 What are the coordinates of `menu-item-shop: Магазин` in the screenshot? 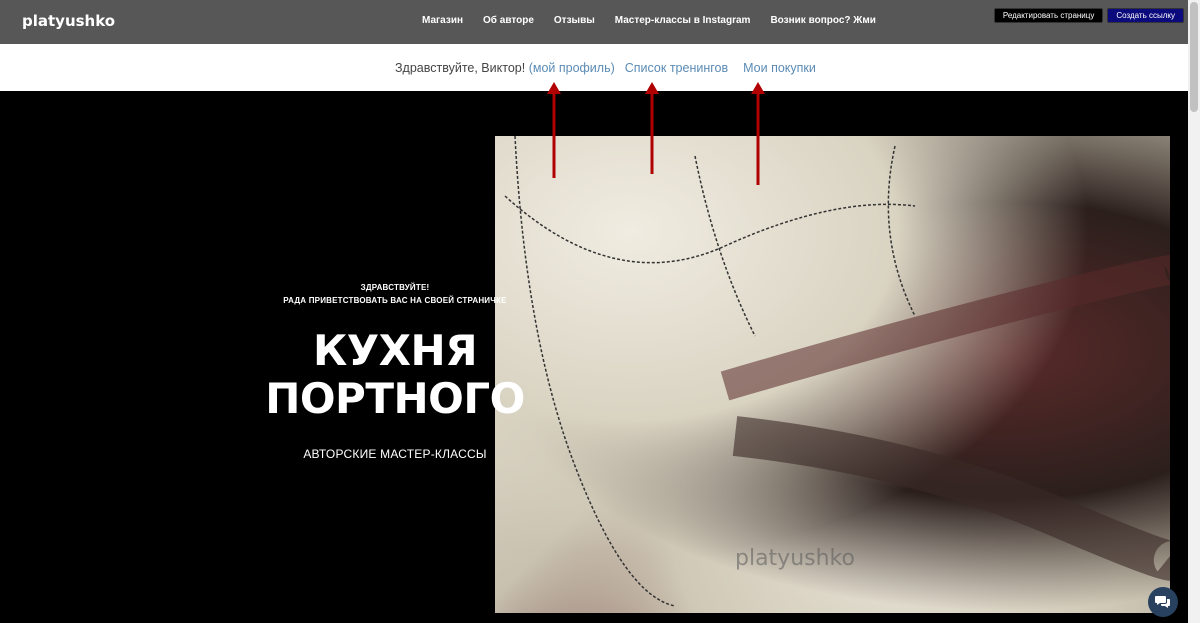 It's located at (442, 20).